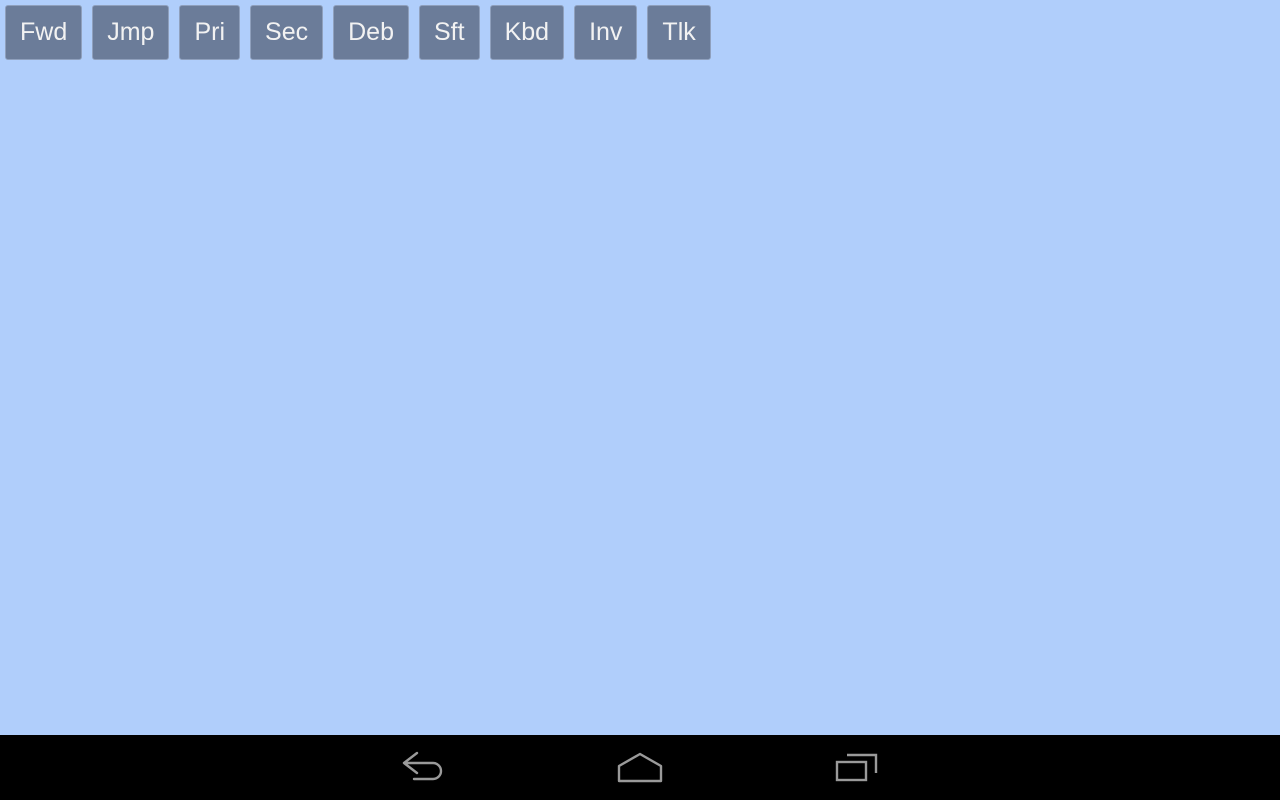 The height and width of the screenshot is (800, 1280). I want to click on button-sec: Sec, so click(287, 32).